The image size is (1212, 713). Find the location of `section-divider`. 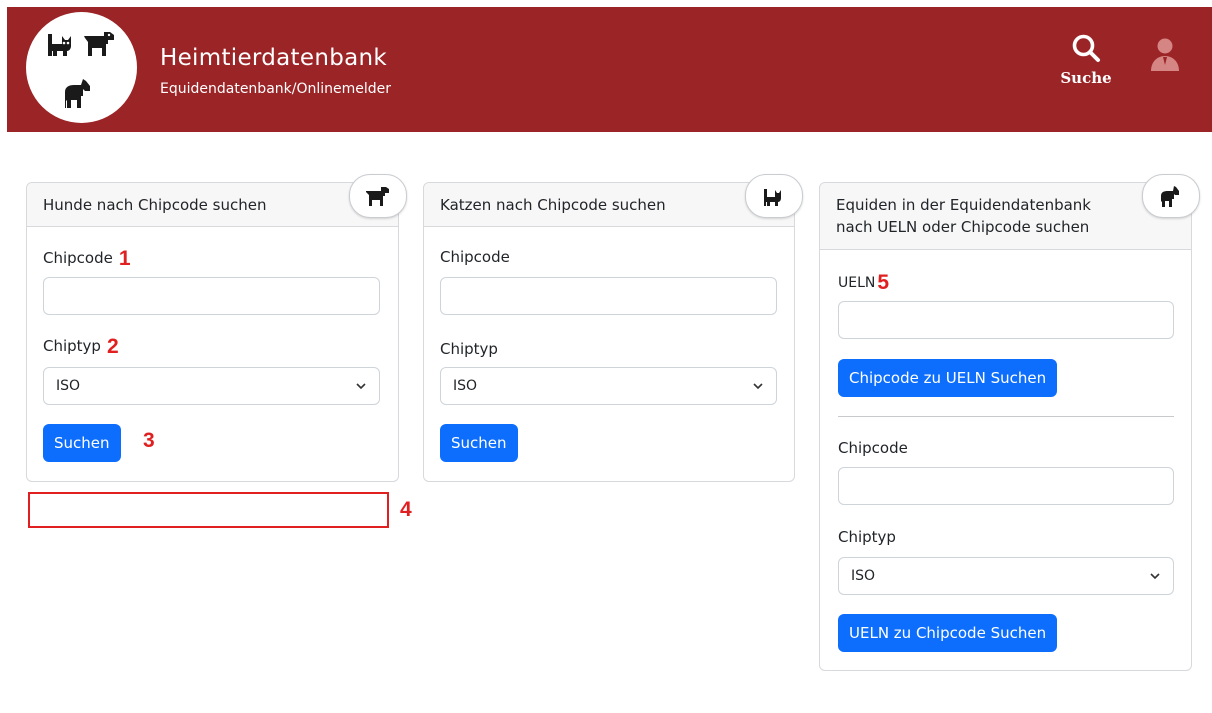

section-divider is located at coordinates (1006, 416).